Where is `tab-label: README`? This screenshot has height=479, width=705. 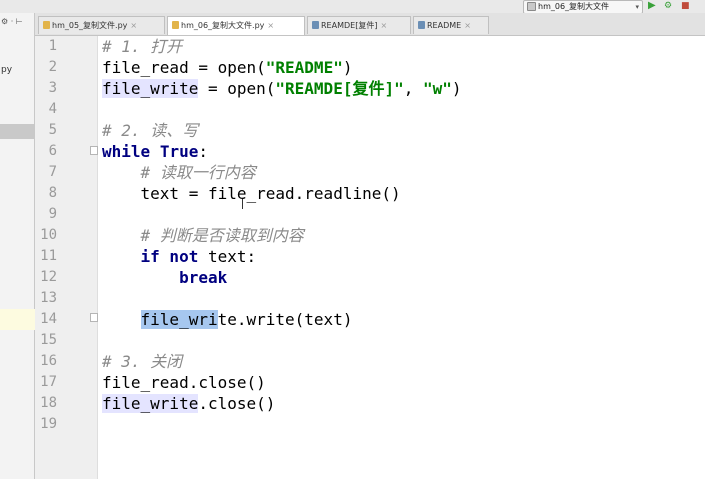 tab-label: README is located at coordinates (444, 25).